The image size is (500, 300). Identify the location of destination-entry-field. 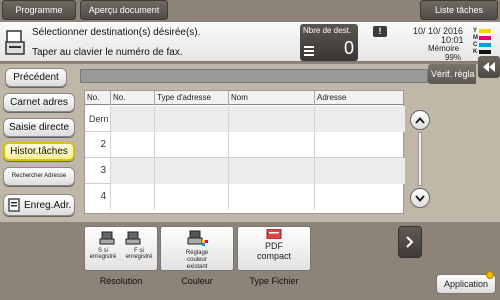
(254, 76).